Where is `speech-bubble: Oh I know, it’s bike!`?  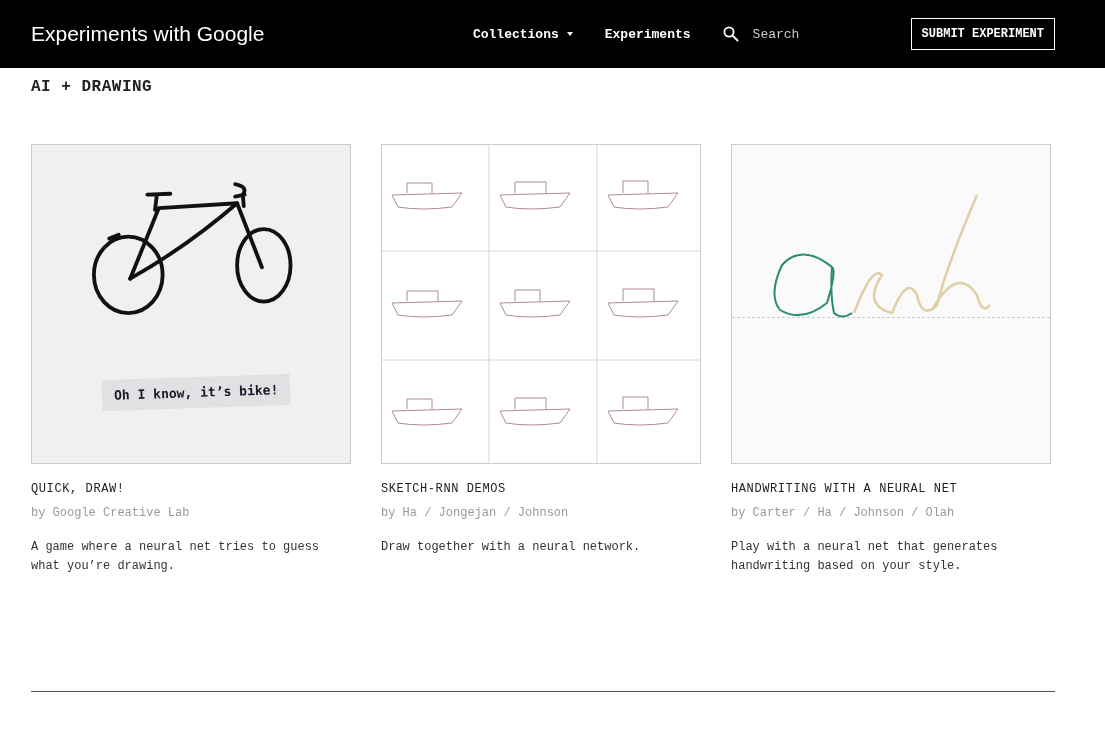 speech-bubble: Oh I know, it’s bike! is located at coordinates (196, 392).